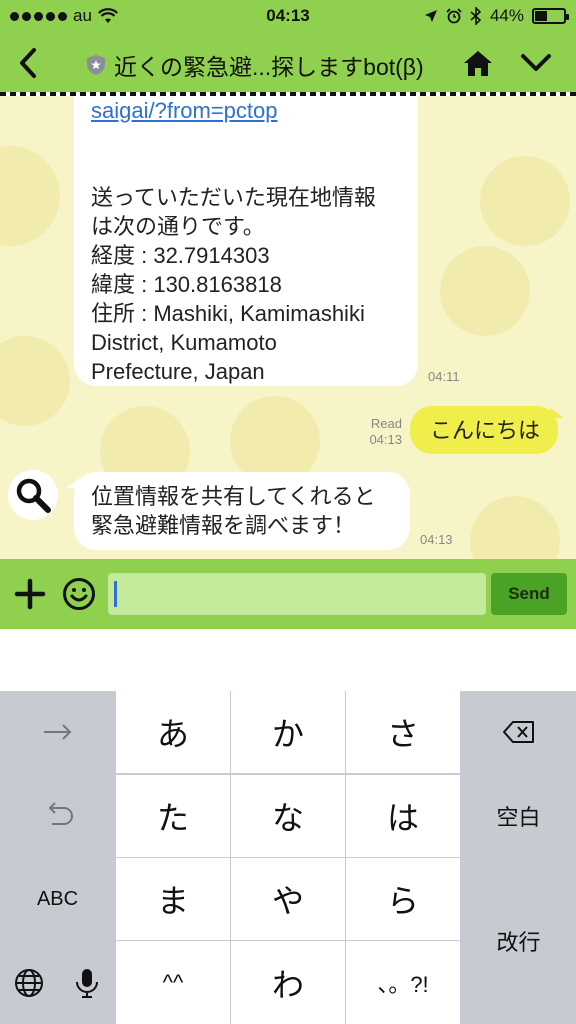 The width and height of the screenshot is (576, 1024). I want to click on message-composer: Send, so click(288, 594).